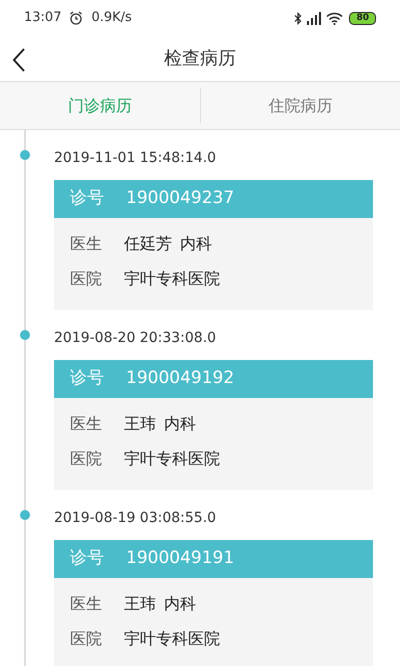  I want to click on wifi-icon, so click(335, 18).